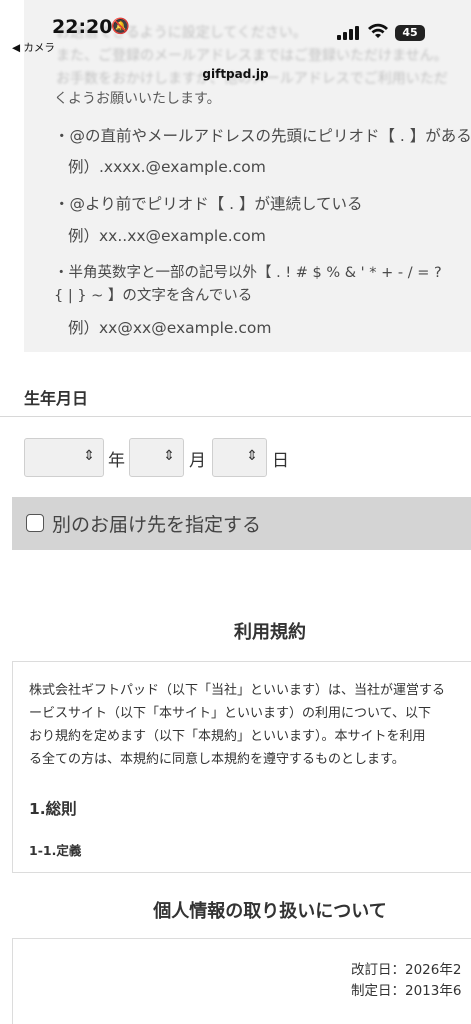  Describe the element at coordinates (156, 457) in the screenshot. I see `birth-month-select: ⇕` at that location.